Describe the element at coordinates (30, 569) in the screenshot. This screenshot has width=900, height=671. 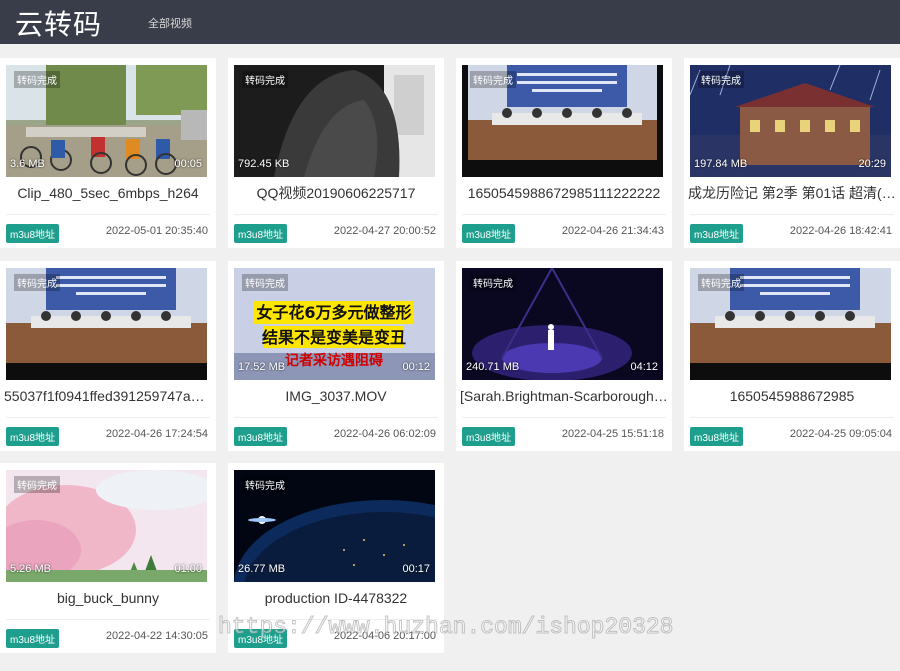
I see `file-size: 5.26 MB` at that location.